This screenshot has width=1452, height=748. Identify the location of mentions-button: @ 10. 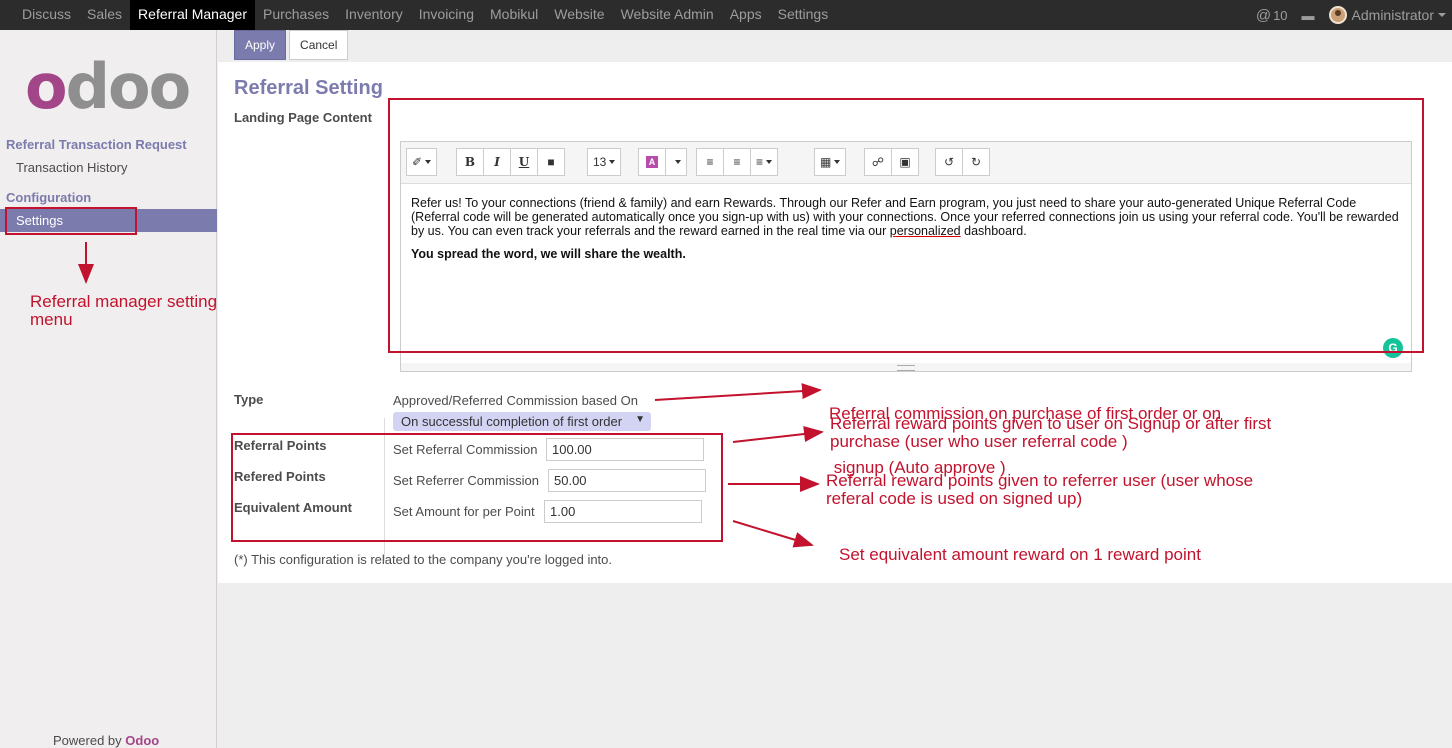
(1272, 15).